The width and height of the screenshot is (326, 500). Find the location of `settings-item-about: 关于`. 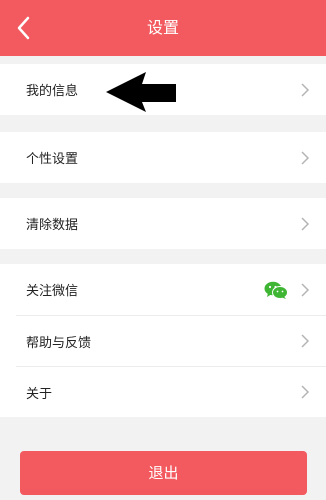

settings-item-about: 关于 is located at coordinates (171, 391).